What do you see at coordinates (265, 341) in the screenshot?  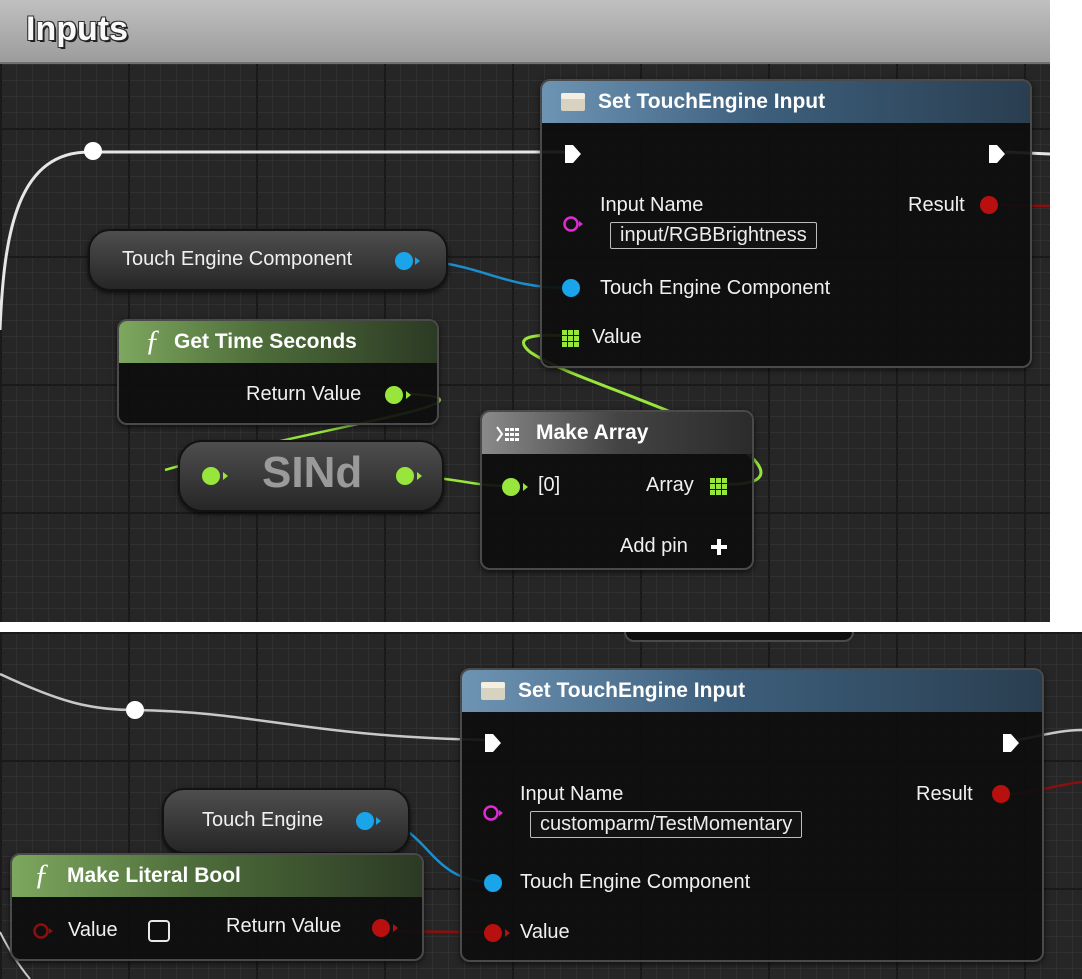 I see `node-title: Get Time Seconds` at bounding box center [265, 341].